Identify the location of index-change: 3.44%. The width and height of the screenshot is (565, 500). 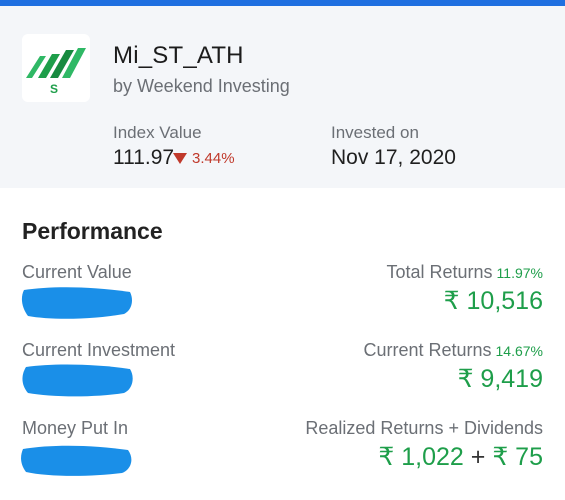
(213, 158).